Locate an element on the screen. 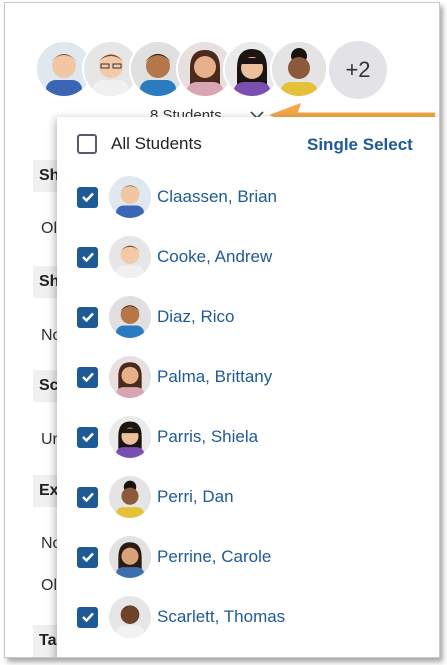  student-option: Claassen, Brian is located at coordinates (177, 197).